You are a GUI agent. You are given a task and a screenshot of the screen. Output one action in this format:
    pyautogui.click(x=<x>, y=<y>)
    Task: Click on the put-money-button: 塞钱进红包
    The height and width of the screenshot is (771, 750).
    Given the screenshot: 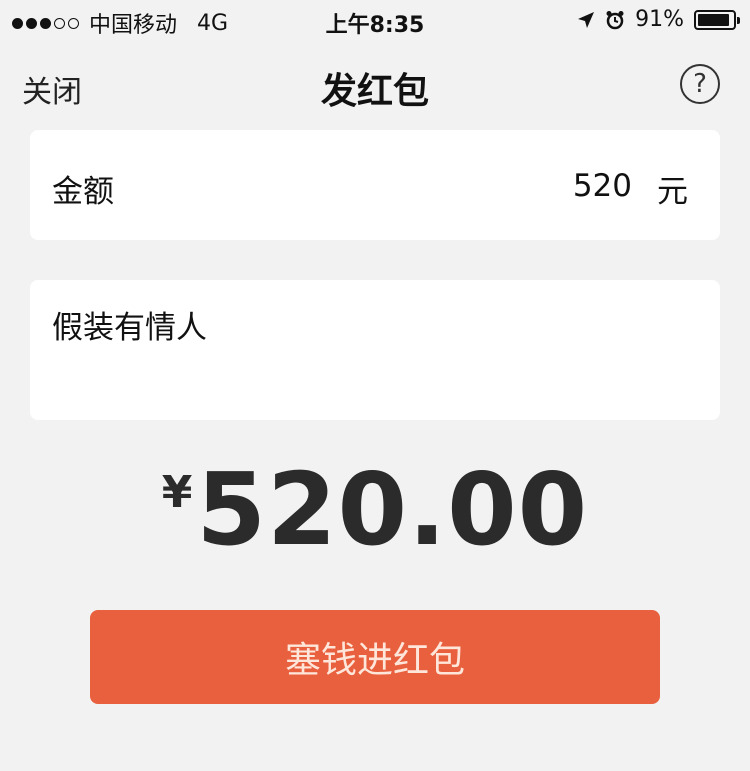 What is the action you would take?
    pyautogui.click(x=375, y=657)
    